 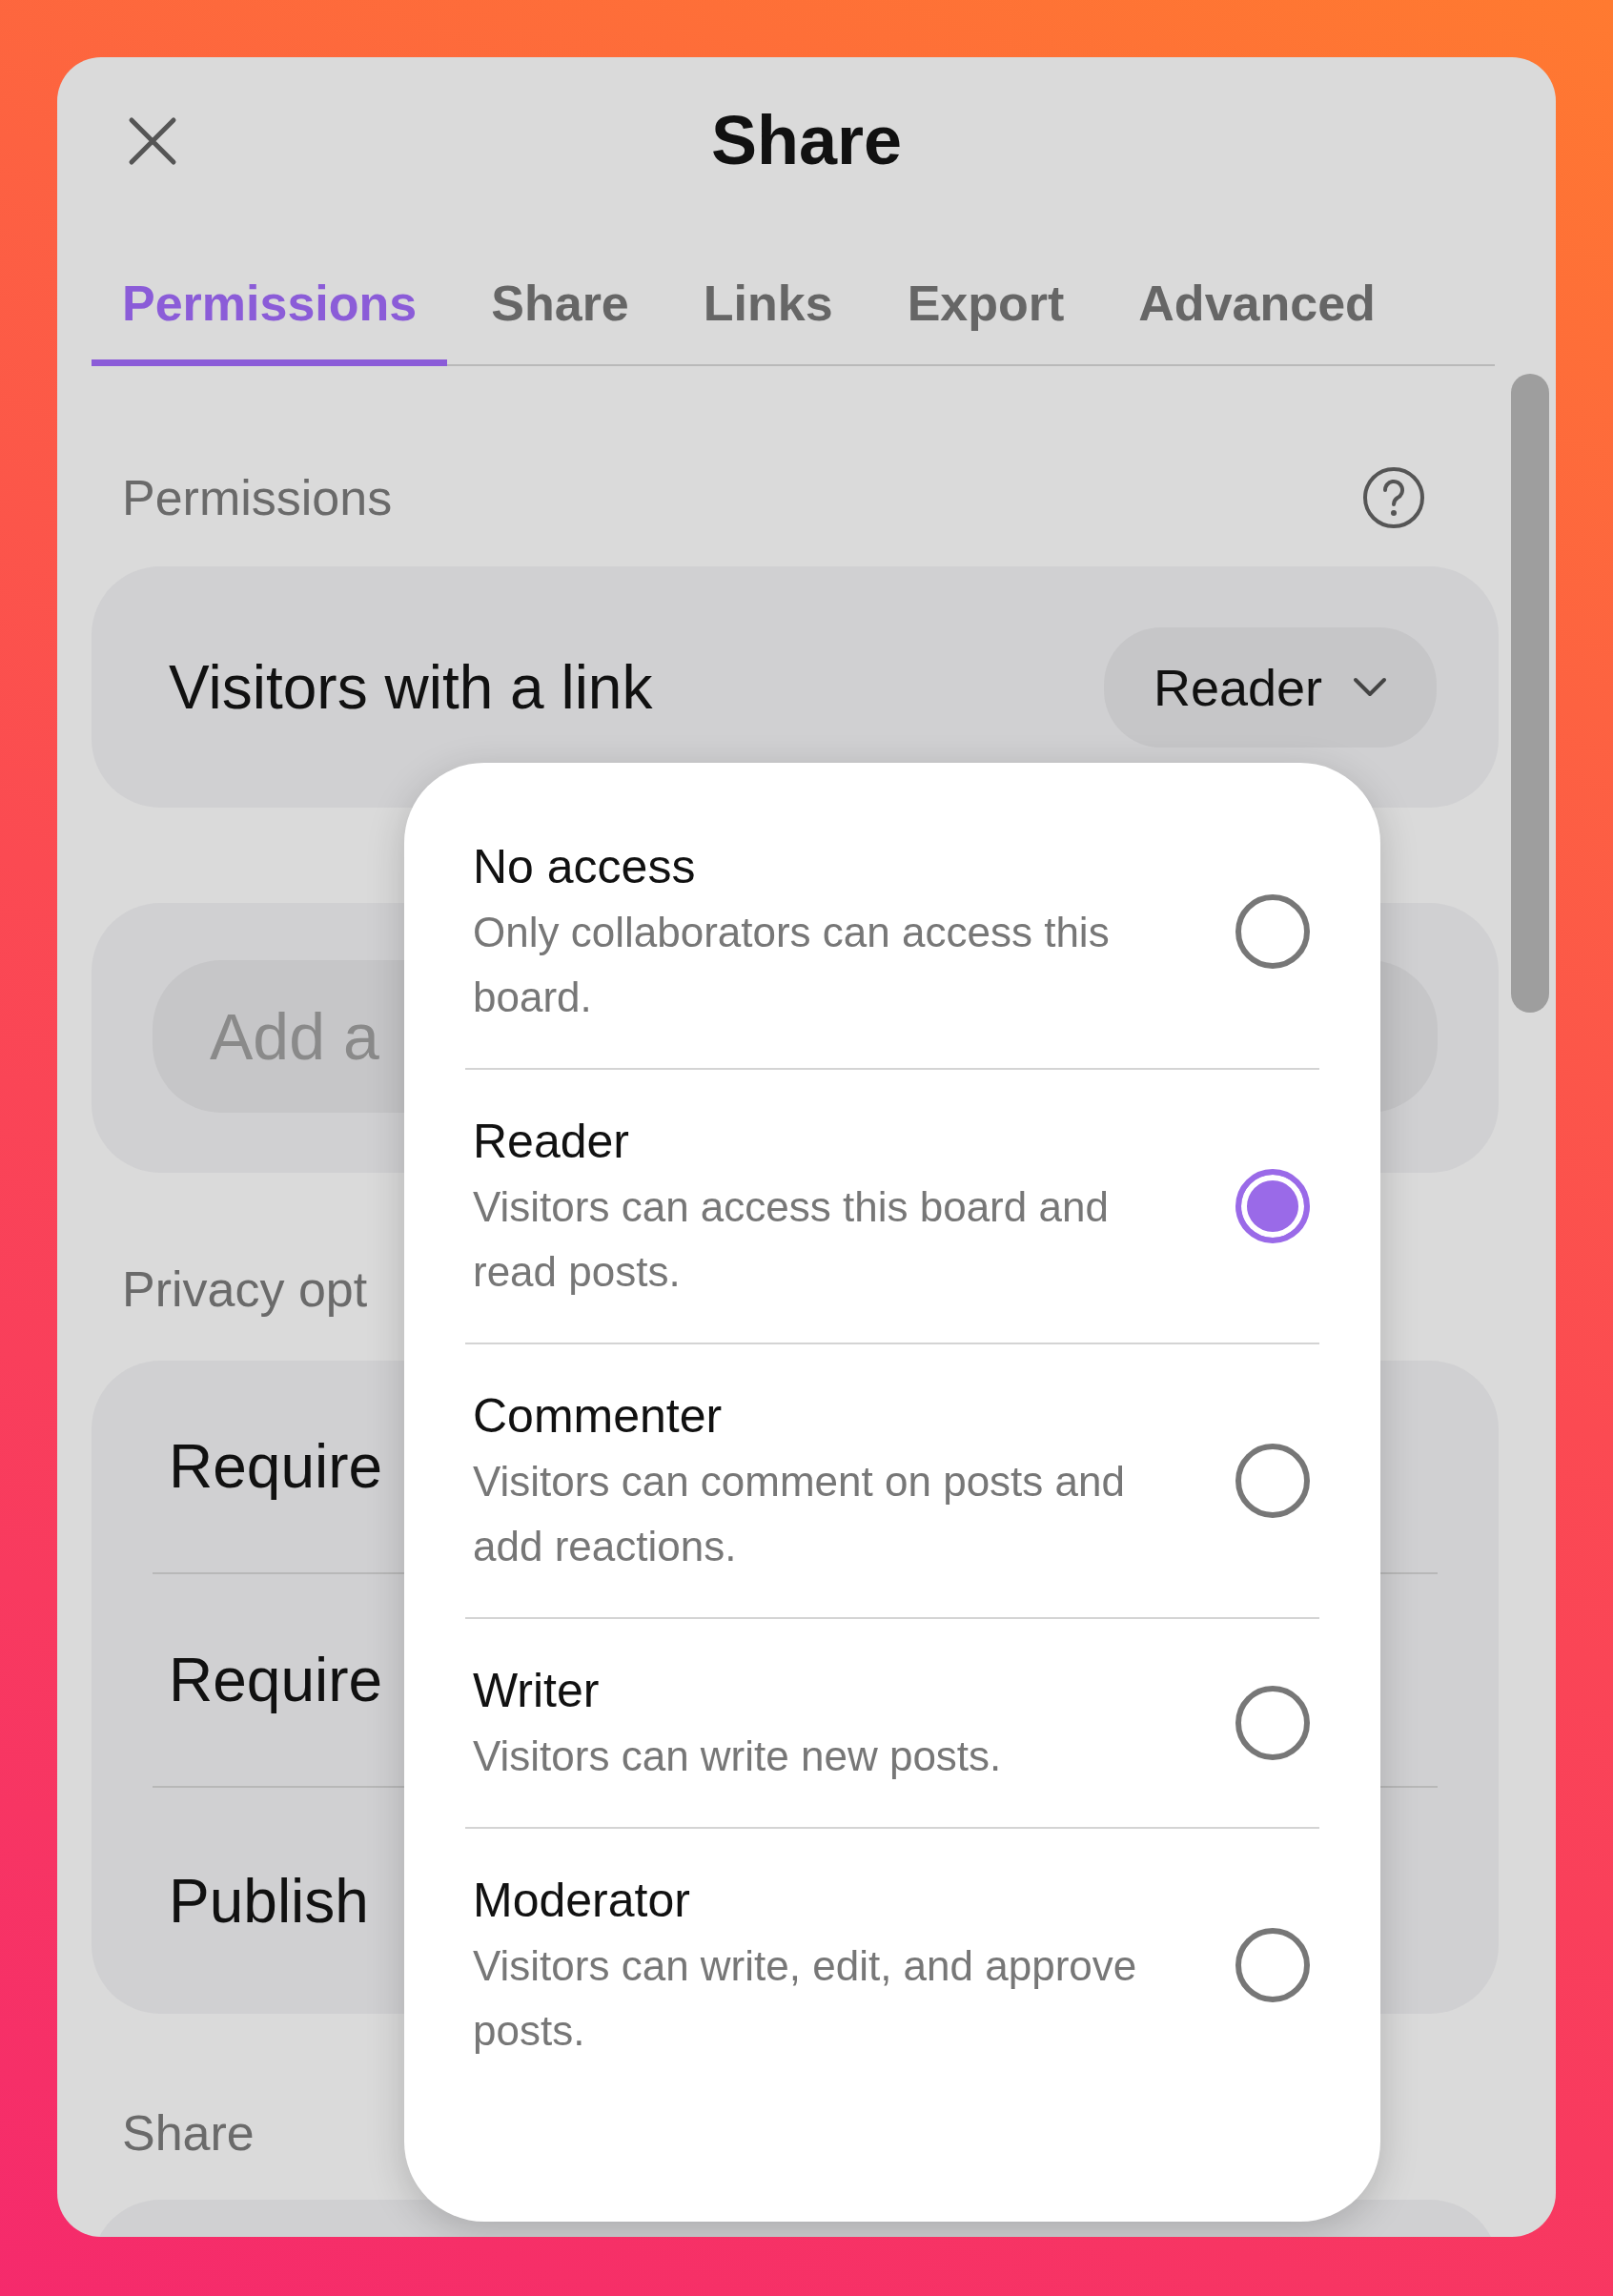 What do you see at coordinates (792, 965) in the screenshot?
I see `option-description: Only collaborators can access this board.` at bounding box center [792, 965].